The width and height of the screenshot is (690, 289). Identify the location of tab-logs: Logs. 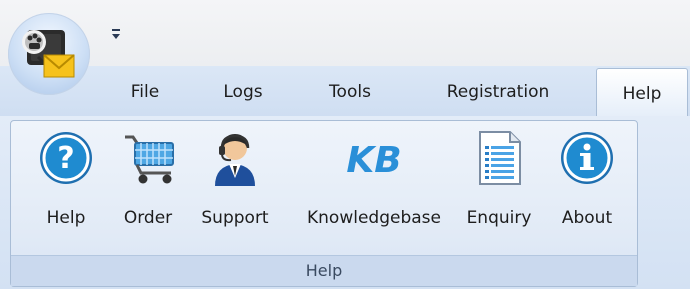
(243, 92).